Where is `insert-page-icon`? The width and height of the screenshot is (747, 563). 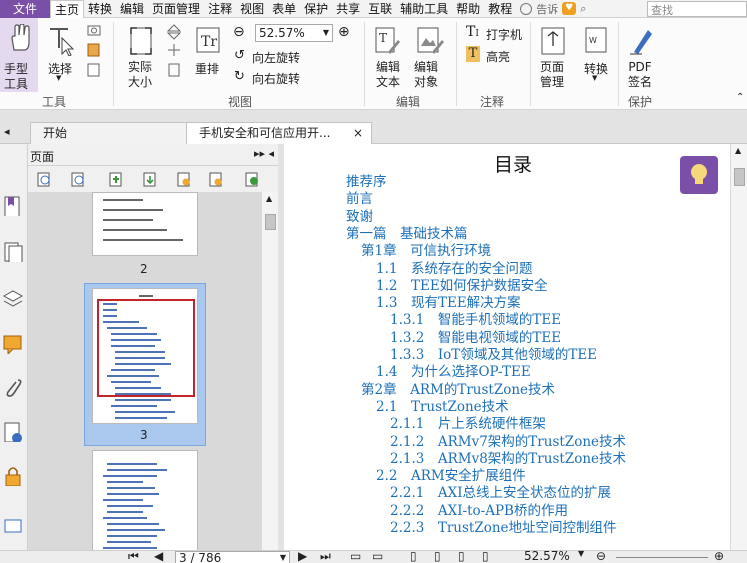
insert-page-icon is located at coordinates (116, 179).